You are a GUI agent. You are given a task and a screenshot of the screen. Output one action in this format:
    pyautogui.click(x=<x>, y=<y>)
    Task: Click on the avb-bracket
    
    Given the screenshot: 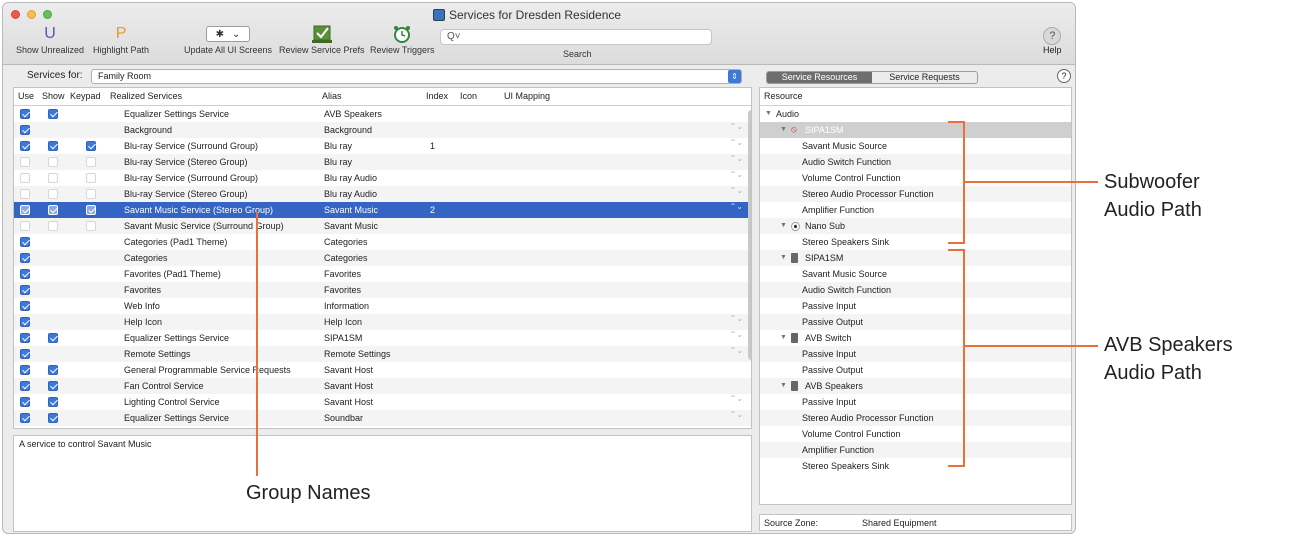 What is the action you would take?
    pyautogui.click(x=956, y=358)
    